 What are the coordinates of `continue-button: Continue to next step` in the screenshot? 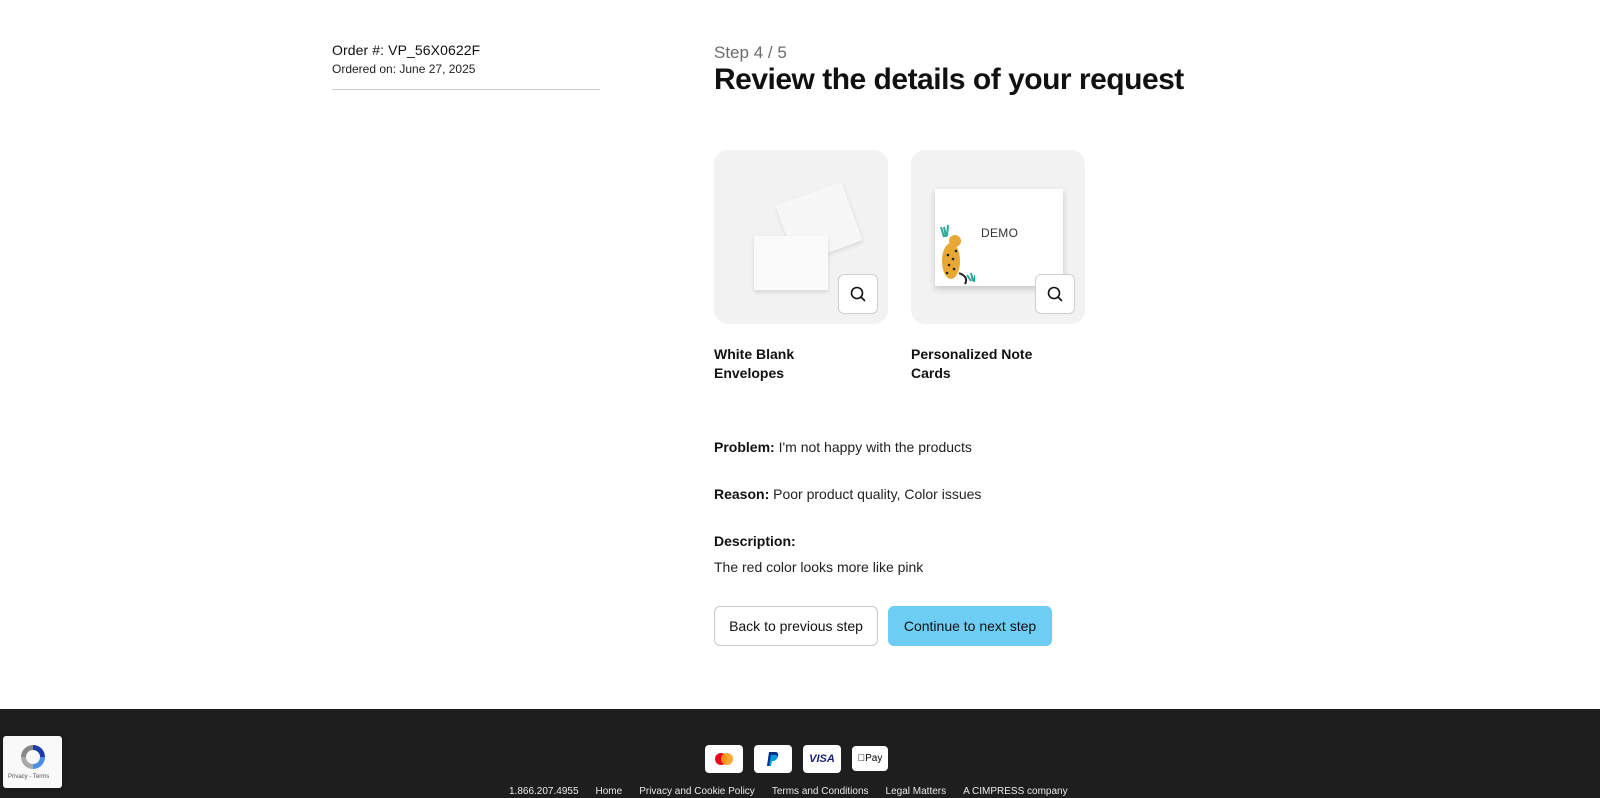 It's located at (970, 626).